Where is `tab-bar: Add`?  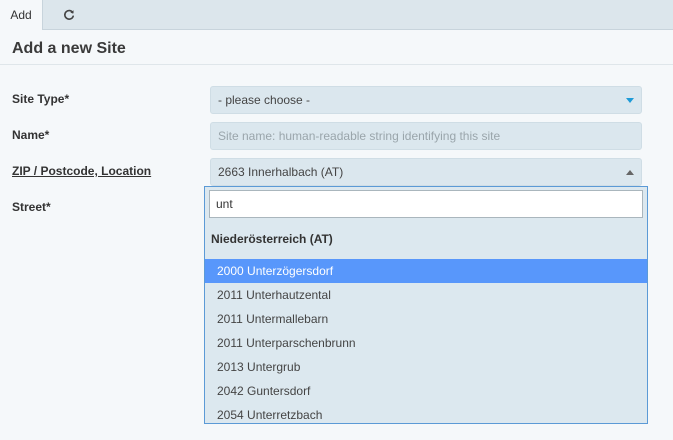
tab-bar: Add is located at coordinates (336, 15).